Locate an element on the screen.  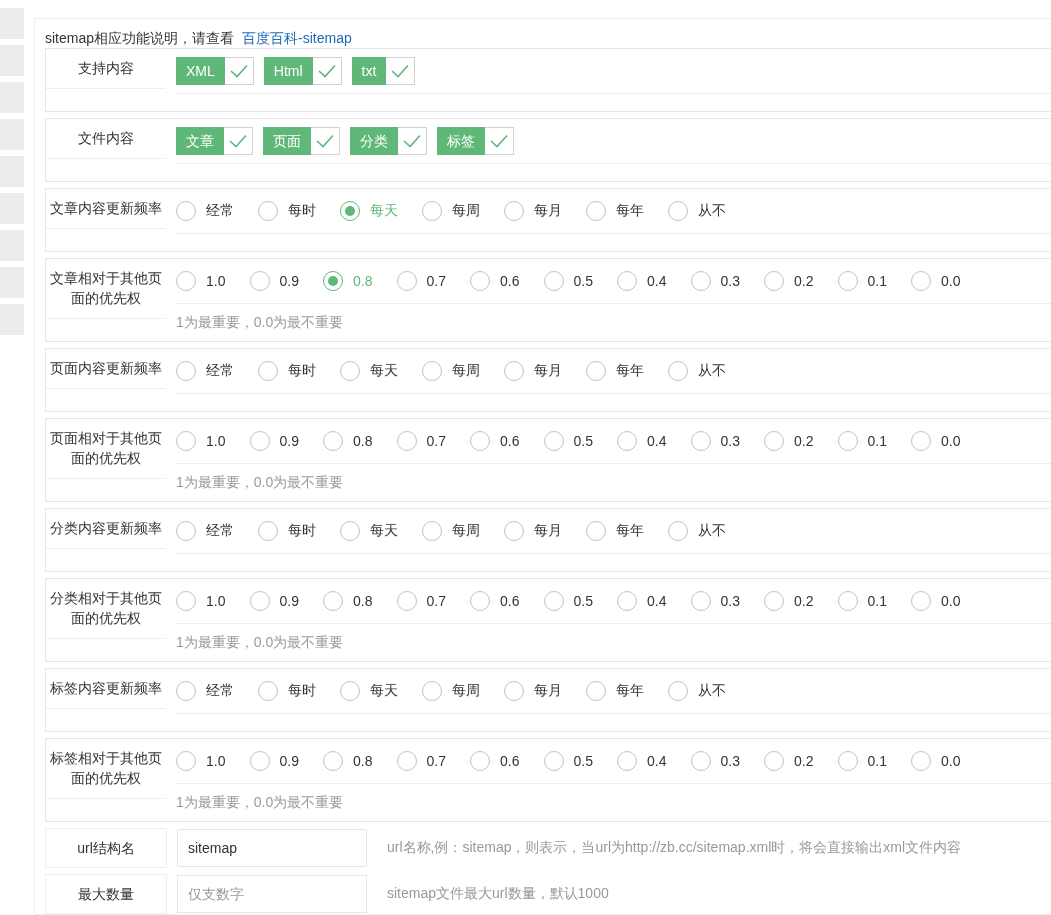
field-label: 分类相对于其他页面的优先权 is located at coordinates (106, 609).